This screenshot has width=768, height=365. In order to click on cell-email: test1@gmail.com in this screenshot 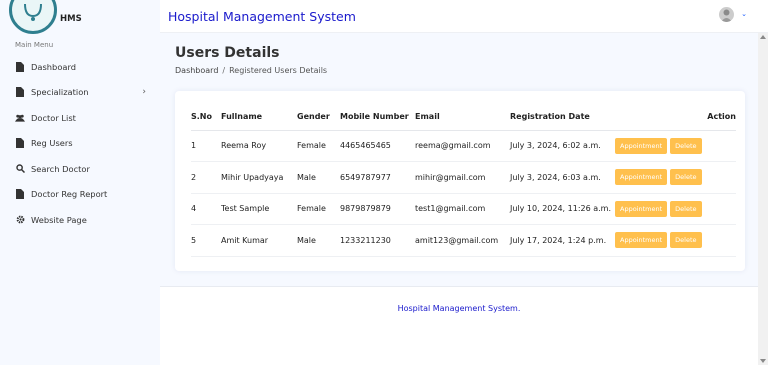, I will do `click(462, 209)`.